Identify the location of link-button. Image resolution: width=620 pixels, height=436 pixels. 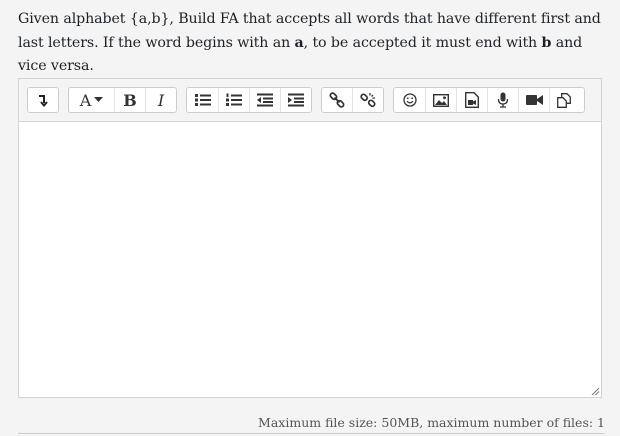
(337, 100).